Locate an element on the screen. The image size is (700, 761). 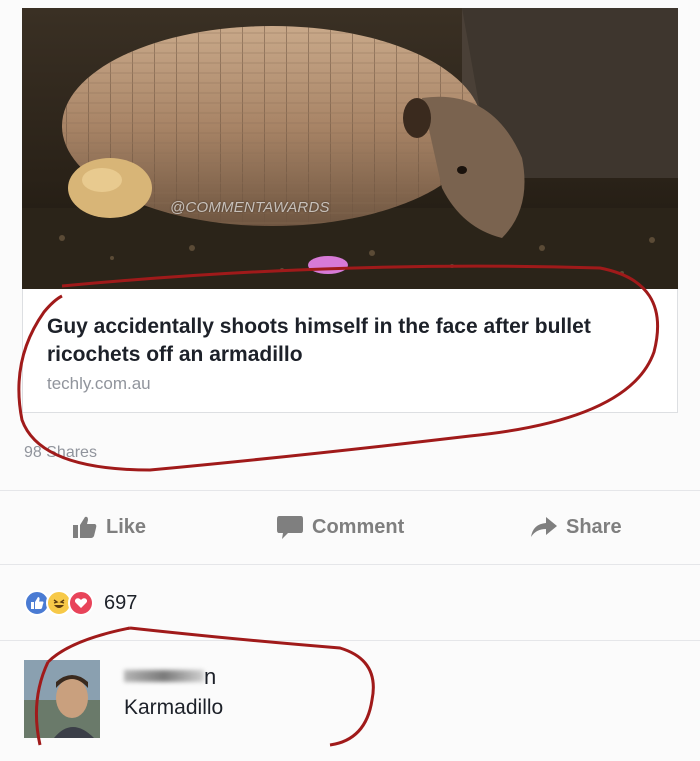
comment-author-suffix: n is located at coordinates (210, 676).